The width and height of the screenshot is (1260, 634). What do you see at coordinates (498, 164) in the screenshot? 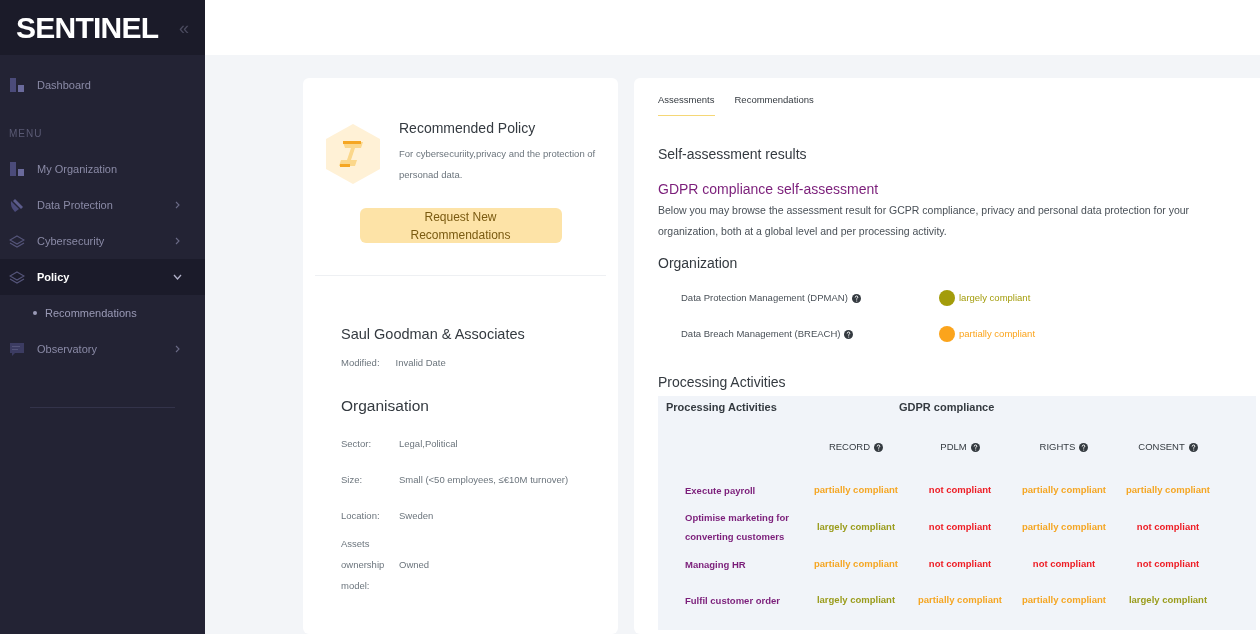
I see `policy-description: For cybersecuriity,privacy and the protection of personad data.` at bounding box center [498, 164].